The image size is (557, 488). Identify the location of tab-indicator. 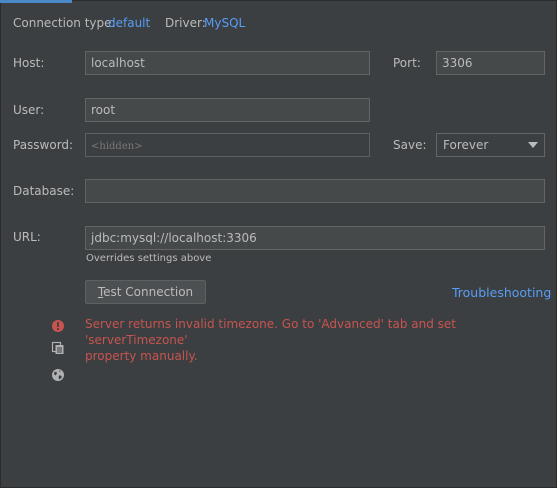
(36, 1).